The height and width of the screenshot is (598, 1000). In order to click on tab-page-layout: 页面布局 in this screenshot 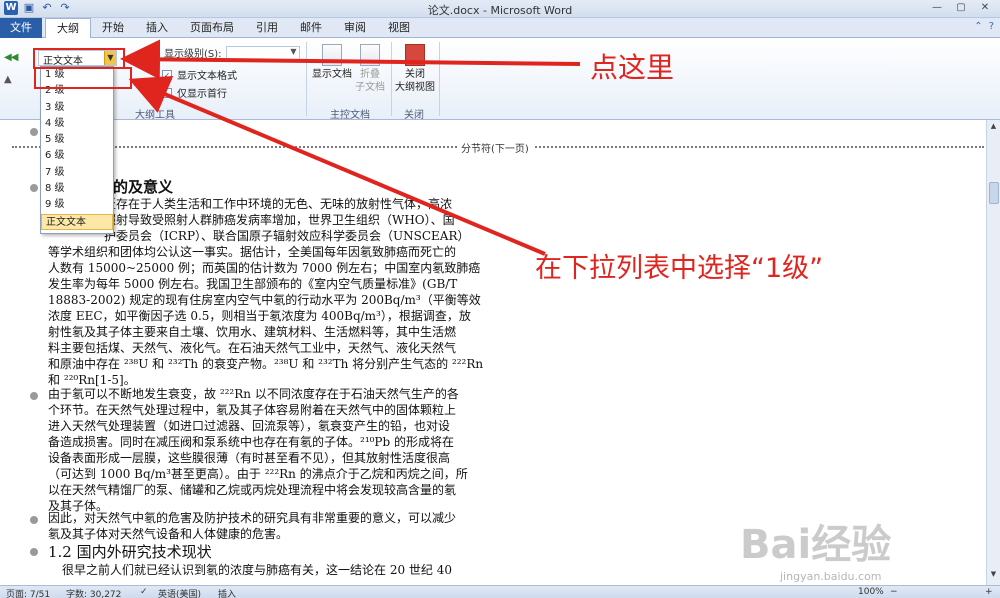, I will do `click(212, 28)`.